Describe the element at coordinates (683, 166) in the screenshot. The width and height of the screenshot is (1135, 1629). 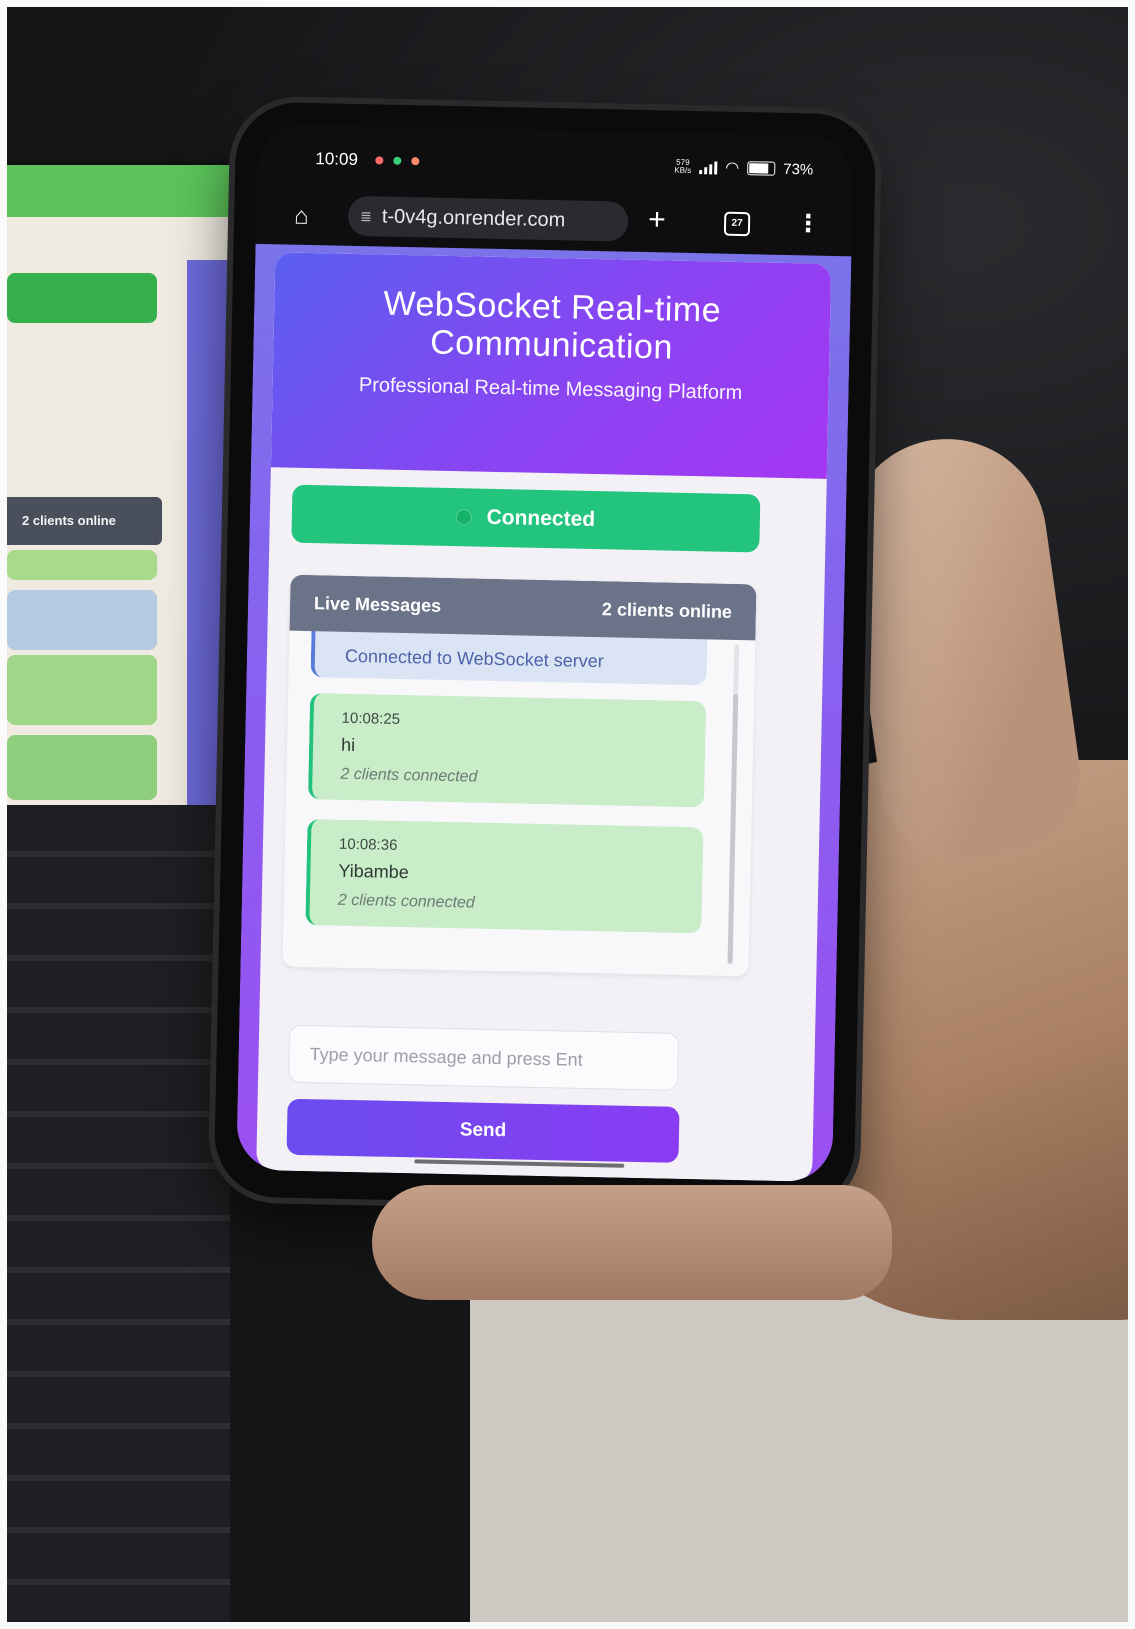
I see `network-speed: 579 KB/s` at that location.